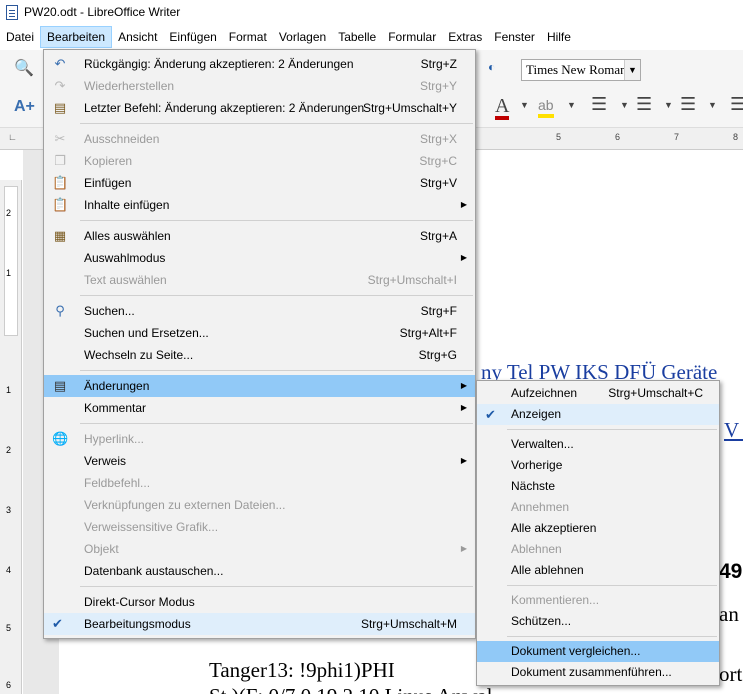 This screenshot has width=743, height=694. What do you see at coordinates (559, 137) in the screenshot?
I see `ruler-tick: 5` at bounding box center [559, 137].